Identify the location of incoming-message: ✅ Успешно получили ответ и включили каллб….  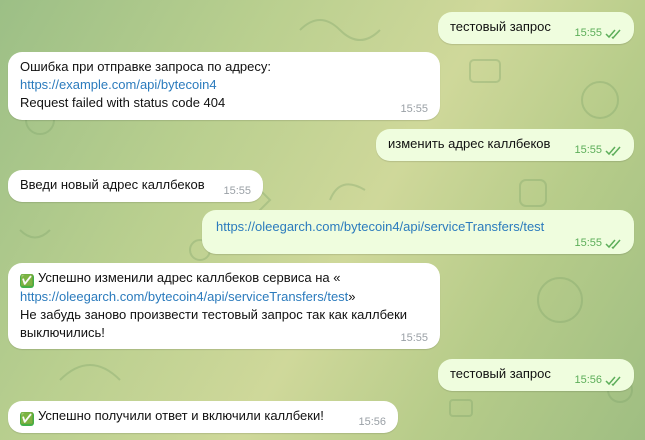
(203, 417).